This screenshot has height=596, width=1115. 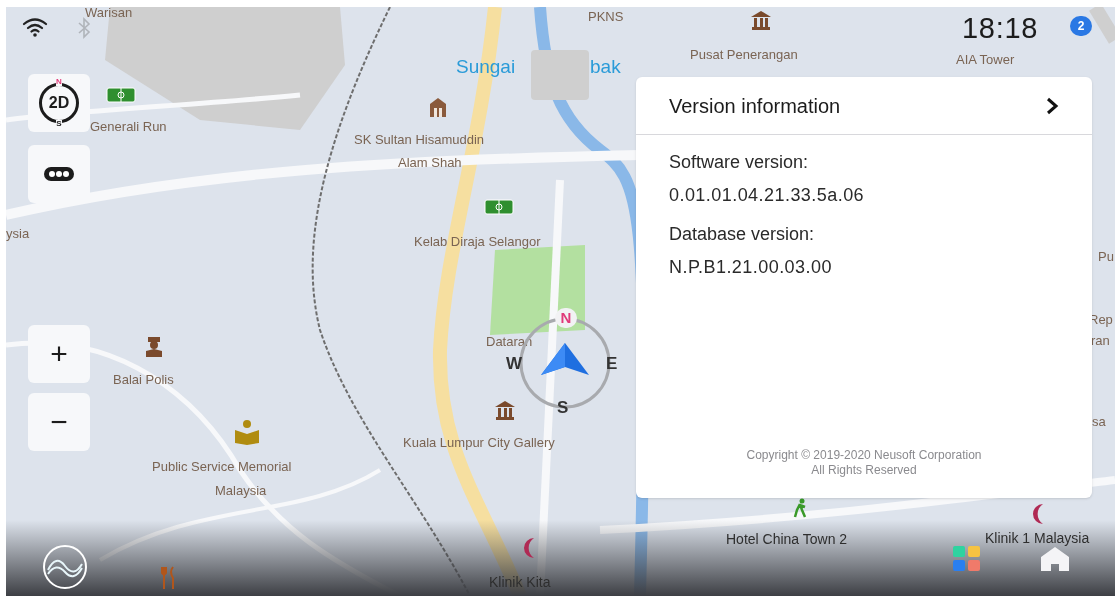 What do you see at coordinates (479, 443) in the screenshot?
I see `map-place-label: Kuala Lumpur City Gallery` at bounding box center [479, 443].